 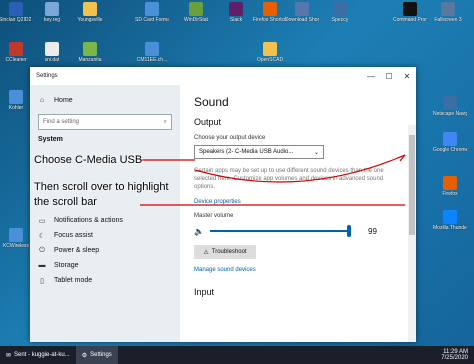 What do you see at coordinates (65, 202) in the screenshot?
I see `annotation-step2-line2: the scroll bar` at bounding box center [65, 202].